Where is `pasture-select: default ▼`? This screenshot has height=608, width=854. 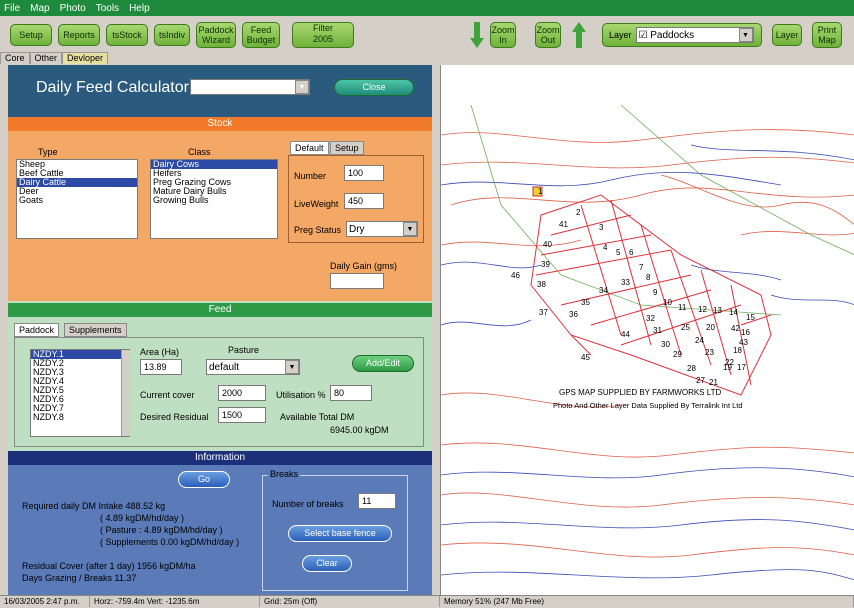 pasture-select: default ▼ is located at coordinates (253, 367).